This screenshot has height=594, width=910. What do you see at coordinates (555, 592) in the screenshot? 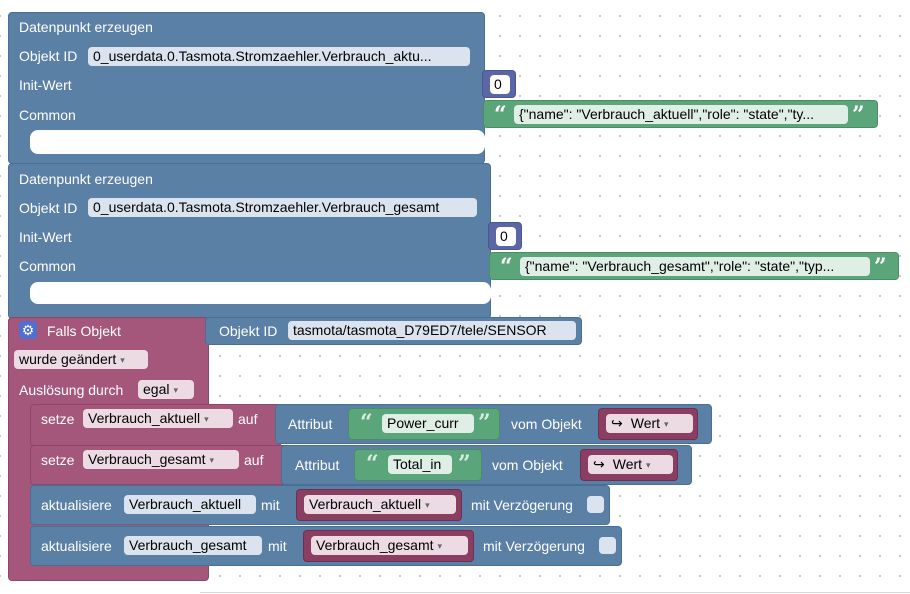
I see `workspace-edge` at bounding box center [555, 592].